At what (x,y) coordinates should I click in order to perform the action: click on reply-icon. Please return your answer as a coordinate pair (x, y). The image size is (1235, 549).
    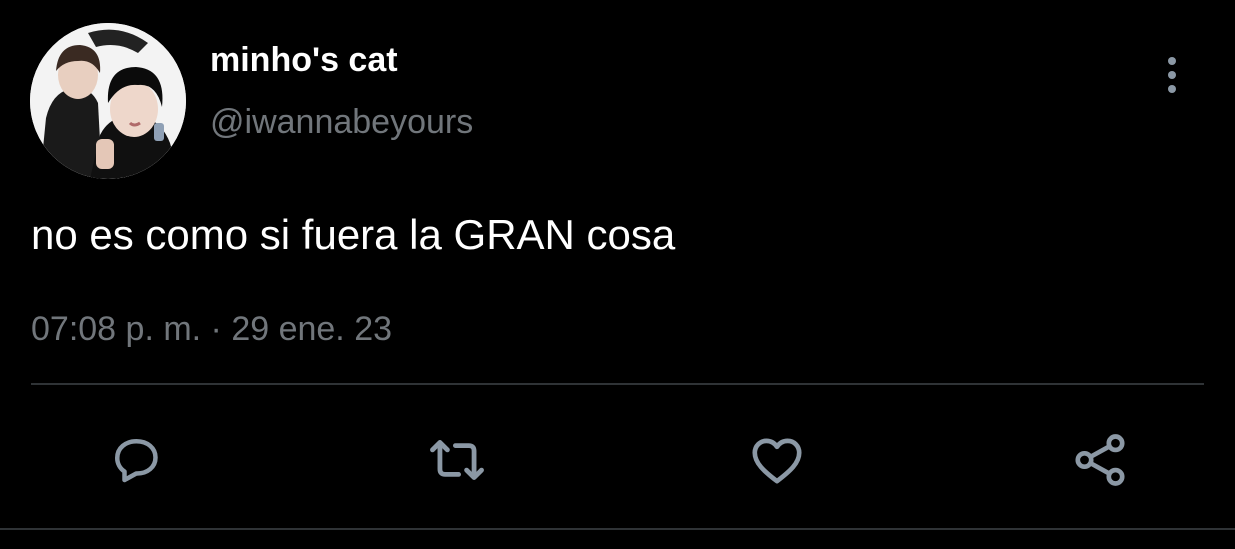
    Looking at the image, I should click on (136, 460).